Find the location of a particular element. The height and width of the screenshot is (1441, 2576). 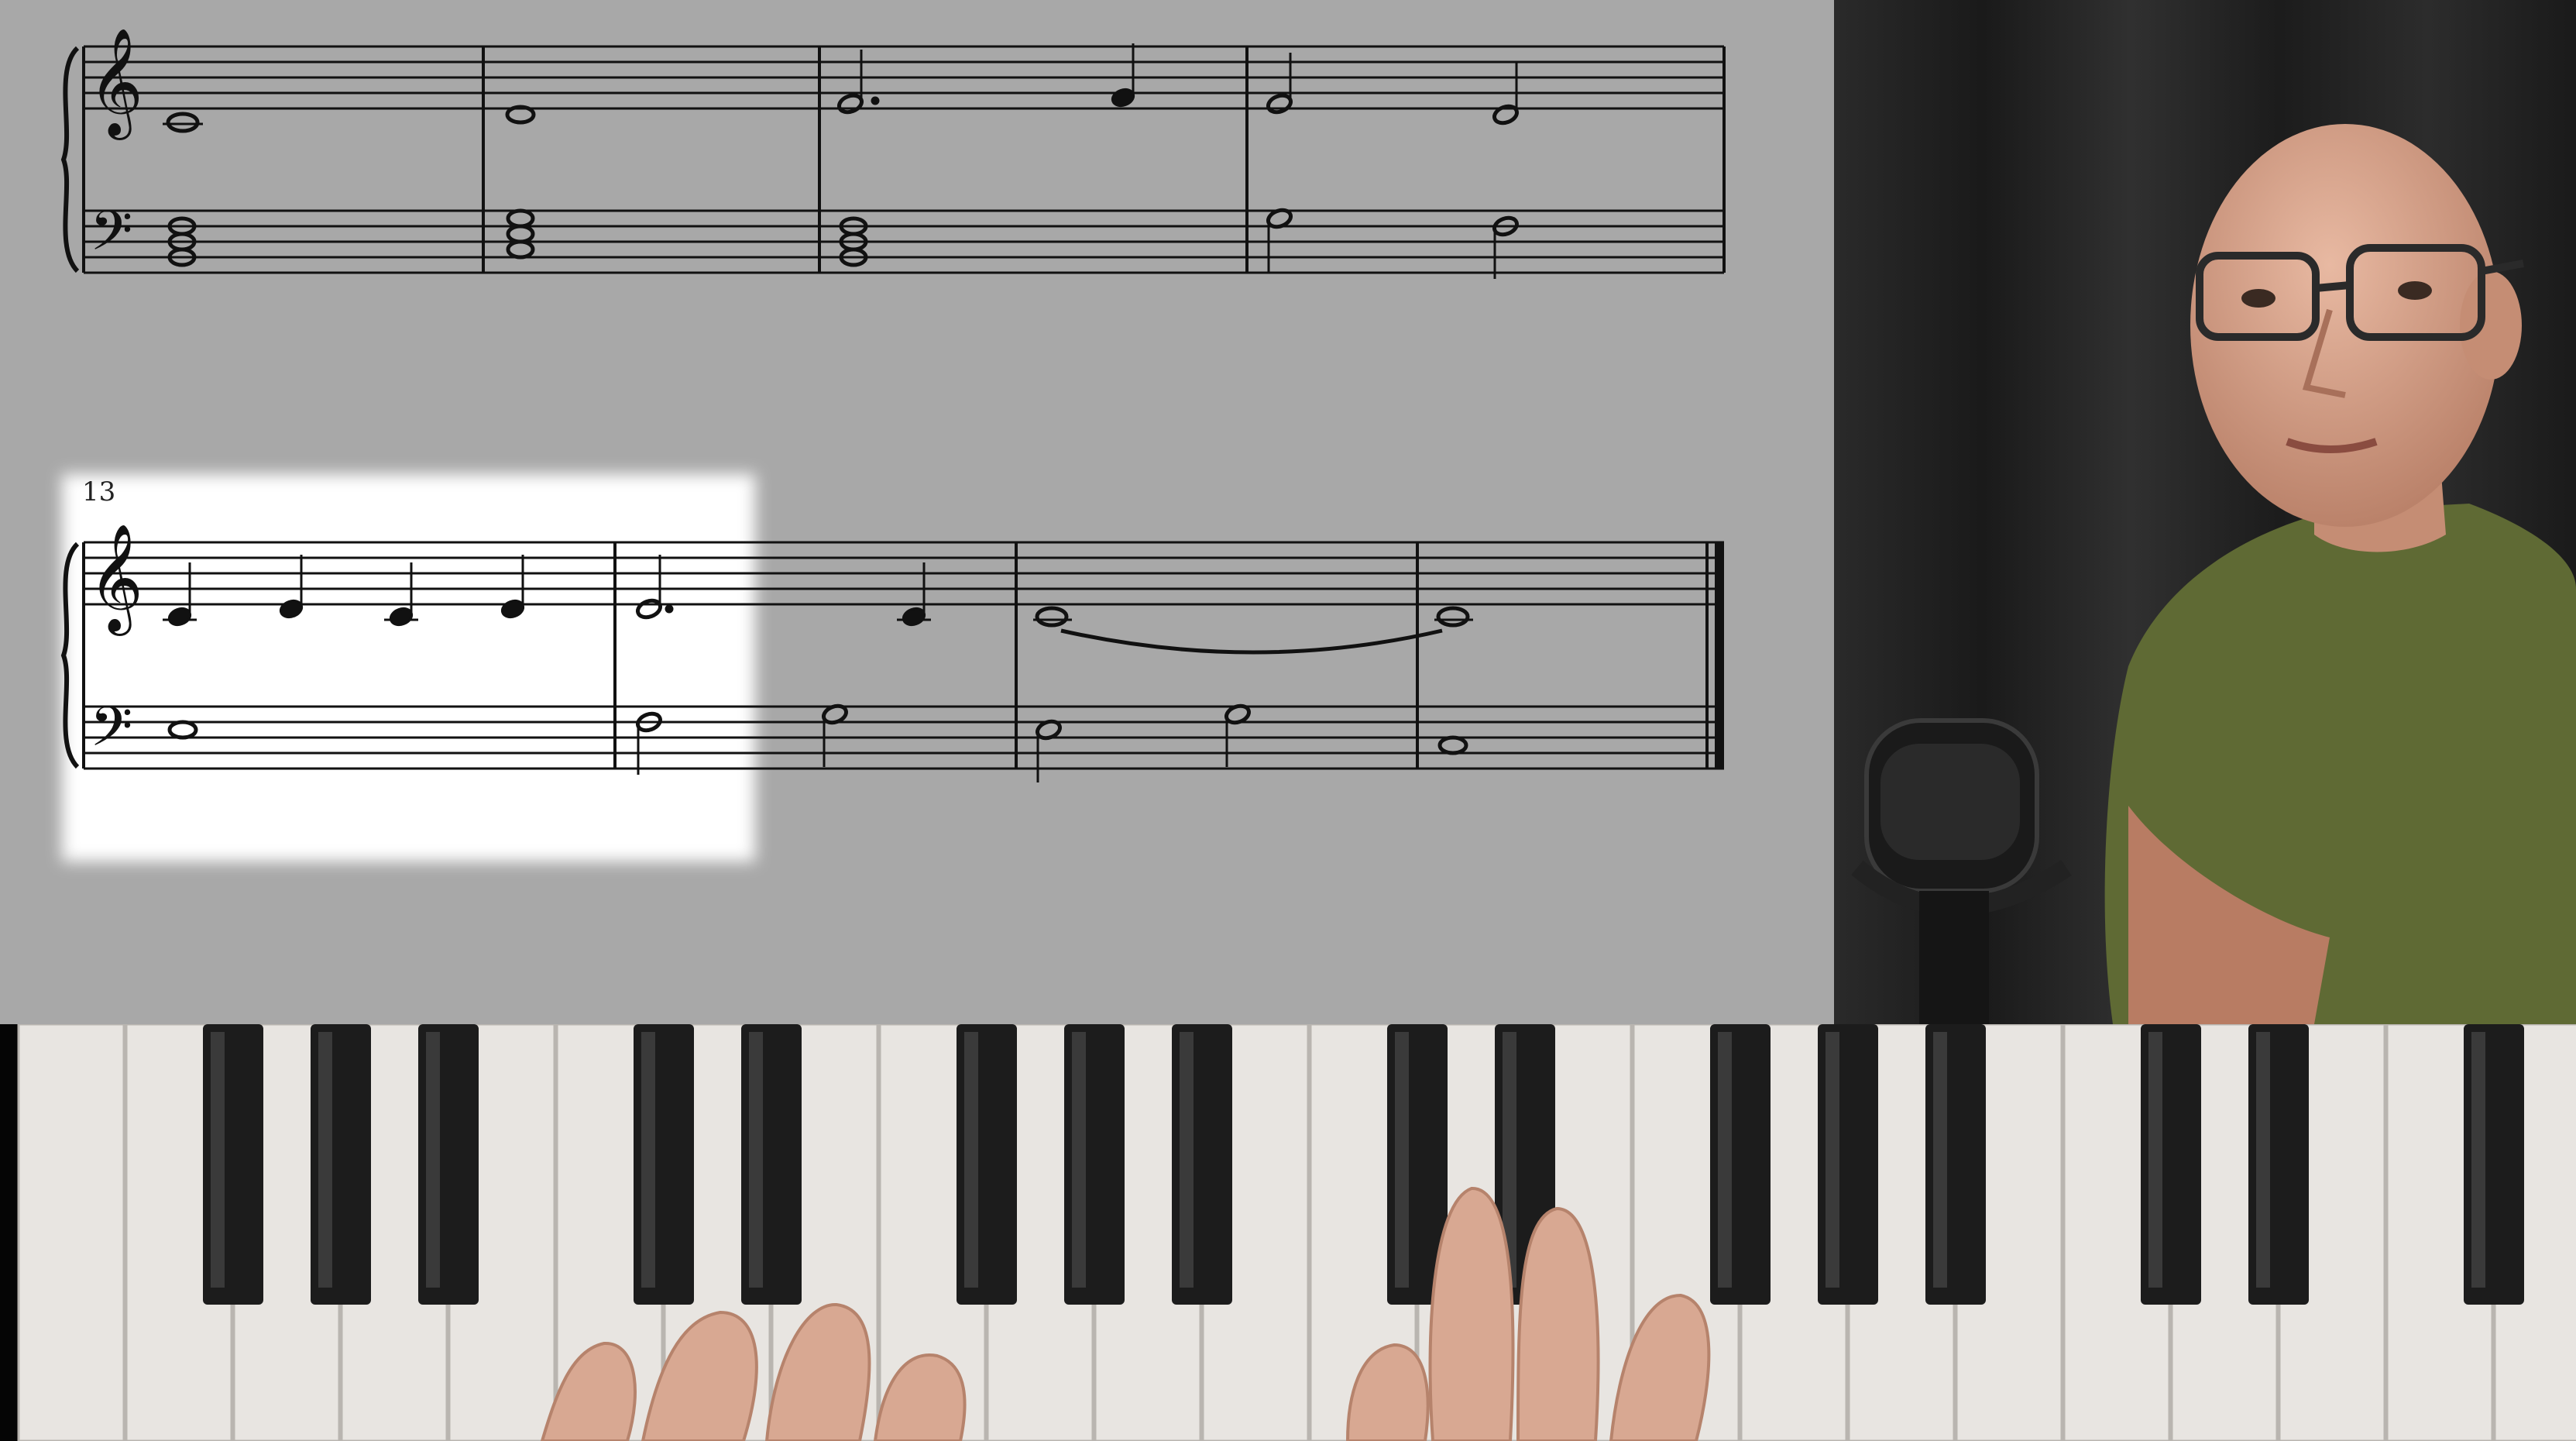

presenter-ear is located at coordinates (2491, 326).